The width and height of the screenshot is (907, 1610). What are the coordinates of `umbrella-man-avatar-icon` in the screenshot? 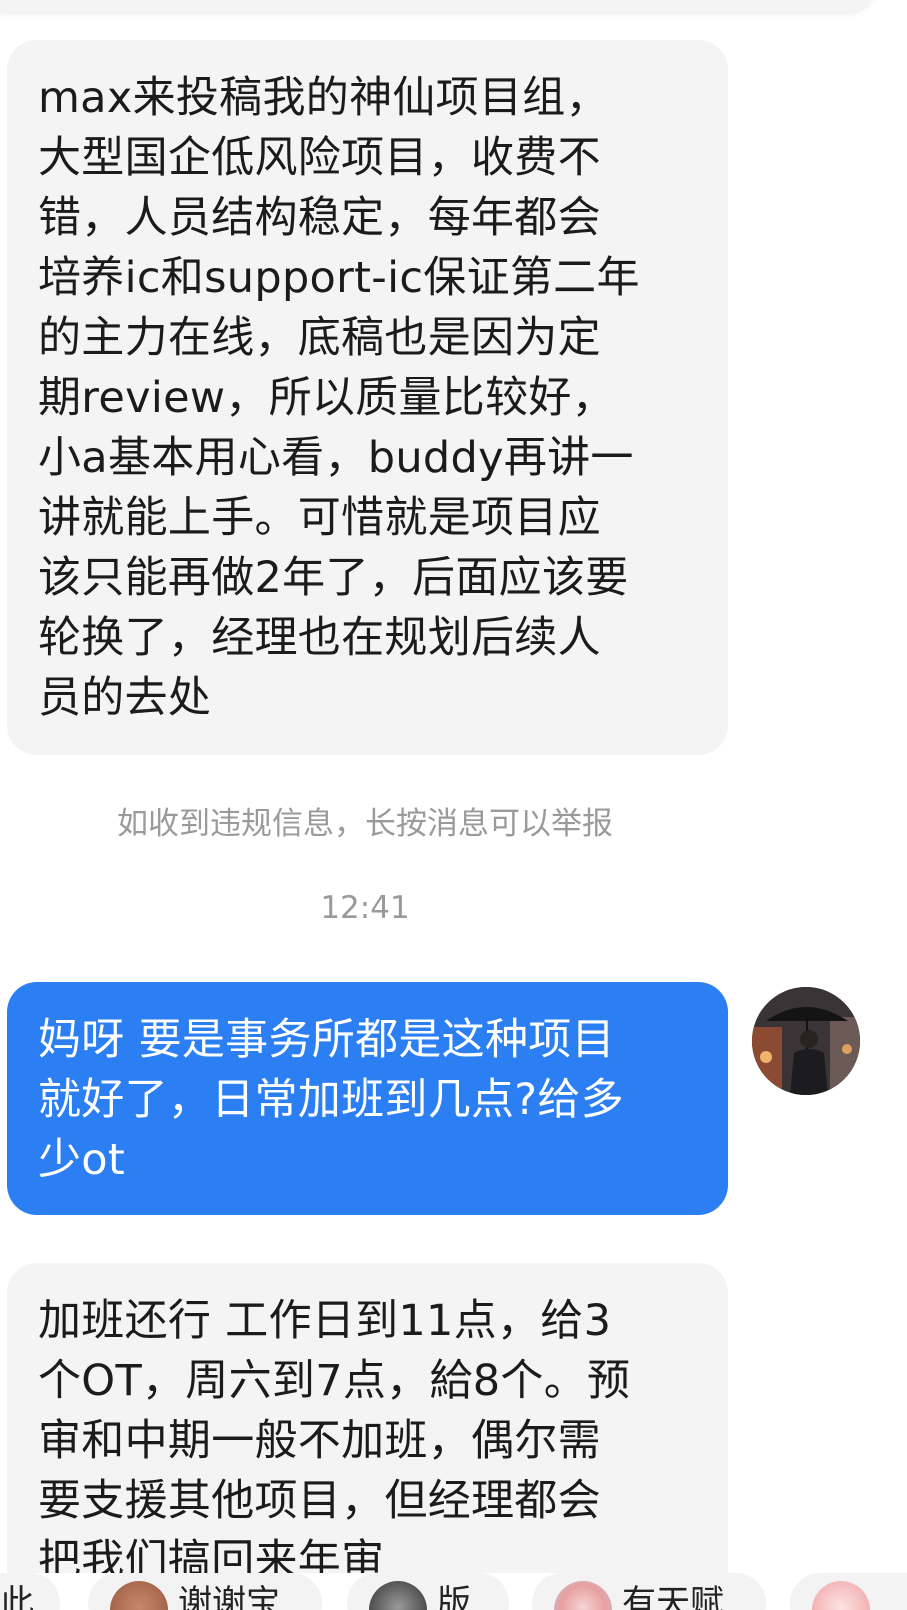 It's located at (806, 1041).